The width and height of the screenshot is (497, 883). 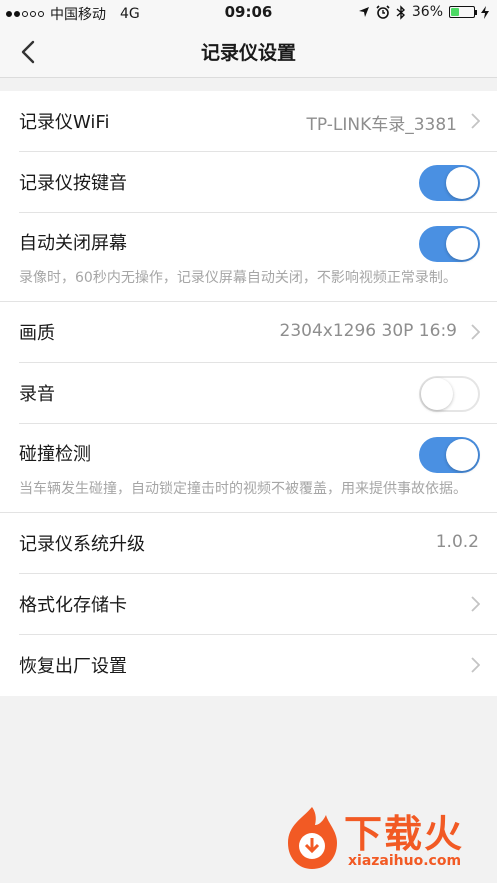 I want to click on watermark-brand: 下载火, so click(x=404, y=834).